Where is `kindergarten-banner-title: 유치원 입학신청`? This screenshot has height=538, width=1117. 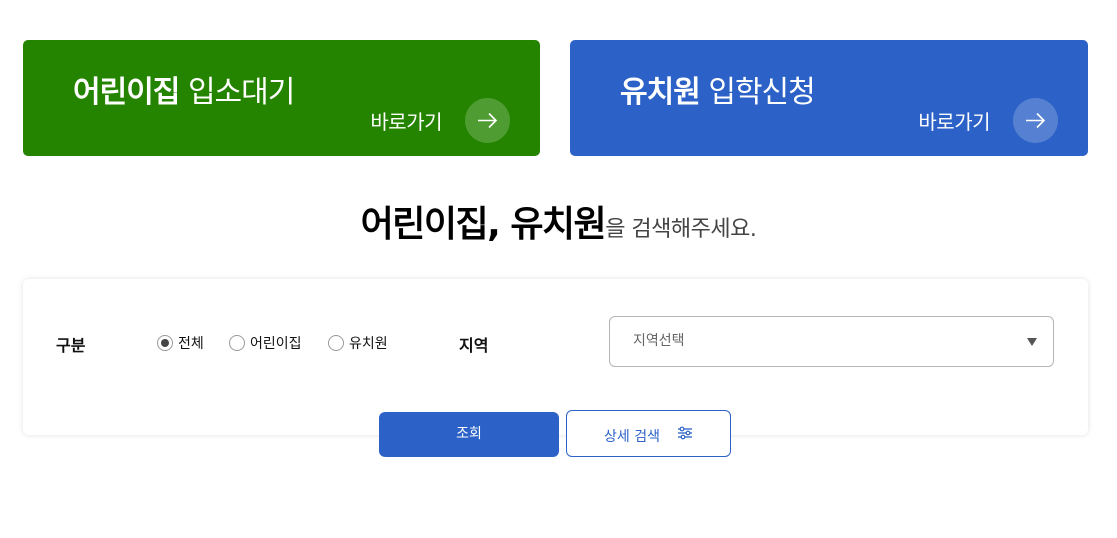
kindergarten-banner-title: 유치원 입학신청 is located at coordinates (718, 89).